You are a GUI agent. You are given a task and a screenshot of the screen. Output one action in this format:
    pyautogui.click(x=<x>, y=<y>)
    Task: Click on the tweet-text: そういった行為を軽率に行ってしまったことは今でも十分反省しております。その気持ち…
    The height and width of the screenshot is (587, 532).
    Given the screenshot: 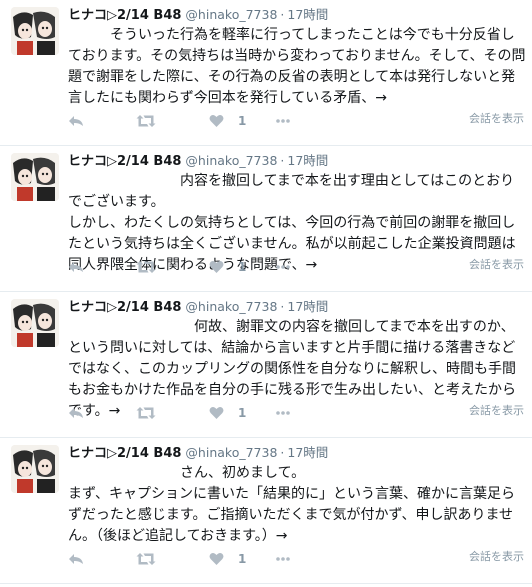 What is the action you would take?
    pyautogui.click(x=297, y=66)
    